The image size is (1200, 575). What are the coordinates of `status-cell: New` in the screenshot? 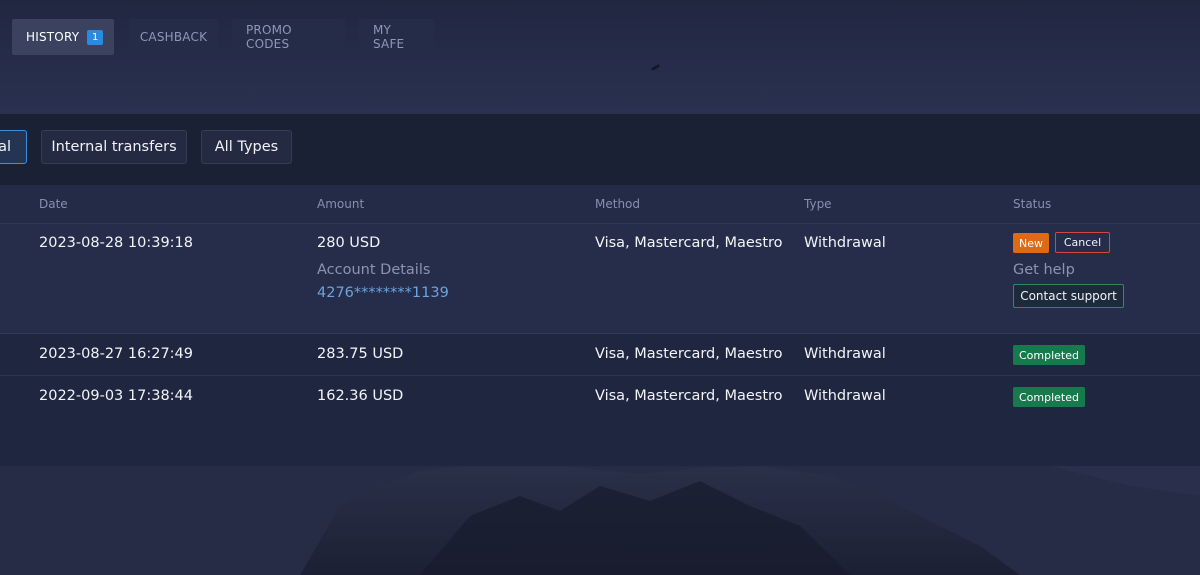 It's located at (1031, 243).